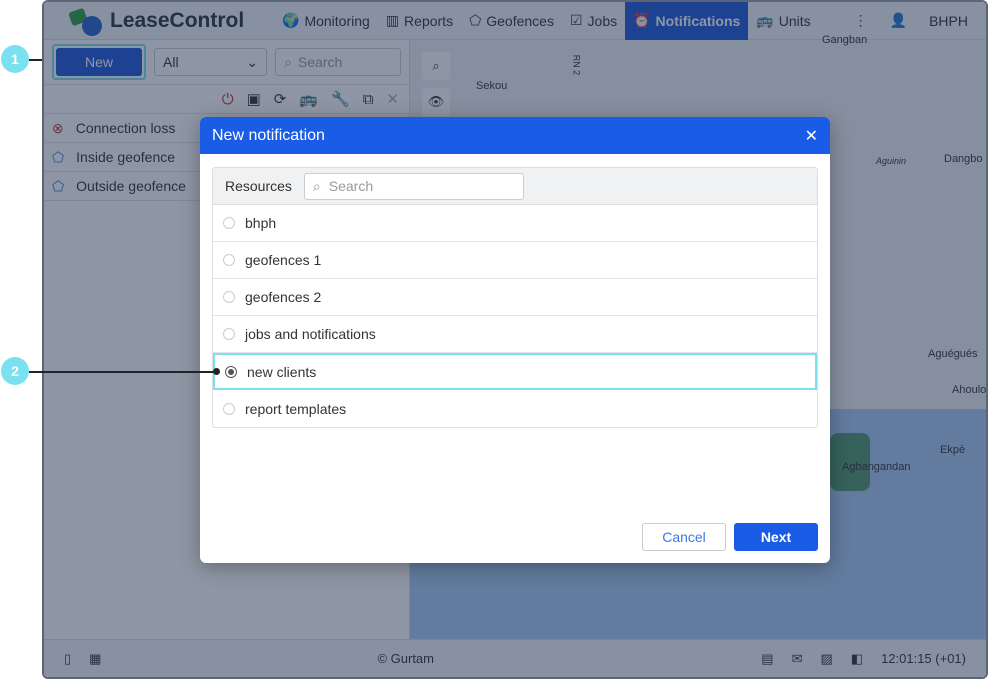 Image resolution: width=988 pixels, height=679 pixels. Describe the element at coordinates (261, 223) in the screenshot. I see `resource-name: bhph` at that location.